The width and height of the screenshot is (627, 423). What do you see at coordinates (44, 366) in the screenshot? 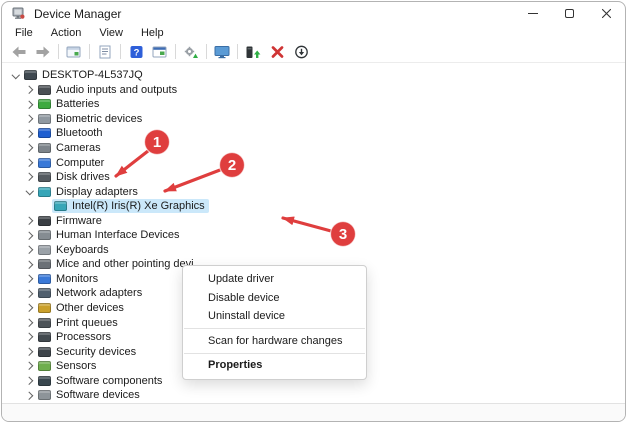
I see `sensor-icon` at bounding box center [44, 366].